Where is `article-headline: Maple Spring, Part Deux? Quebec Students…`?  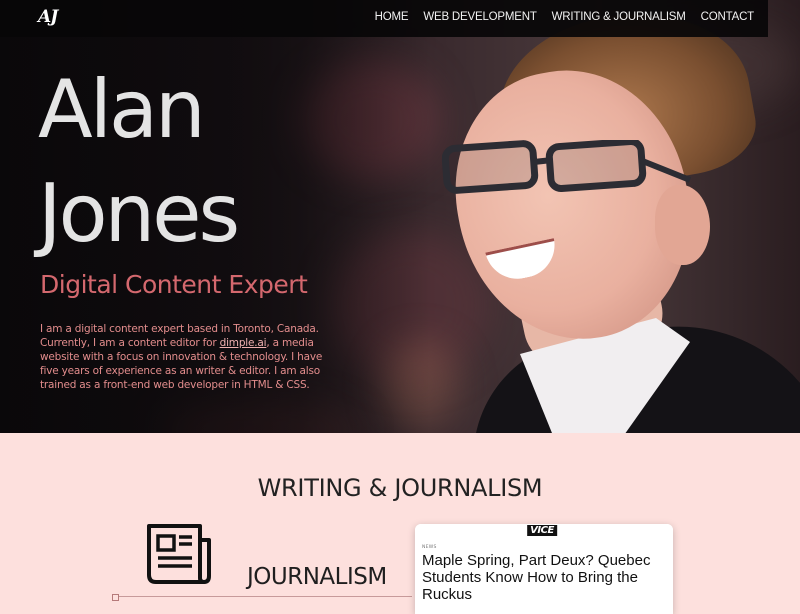
article-headline: Maple Spring, Part Deux? Quebec Students… is located at coordinates (545, 577).